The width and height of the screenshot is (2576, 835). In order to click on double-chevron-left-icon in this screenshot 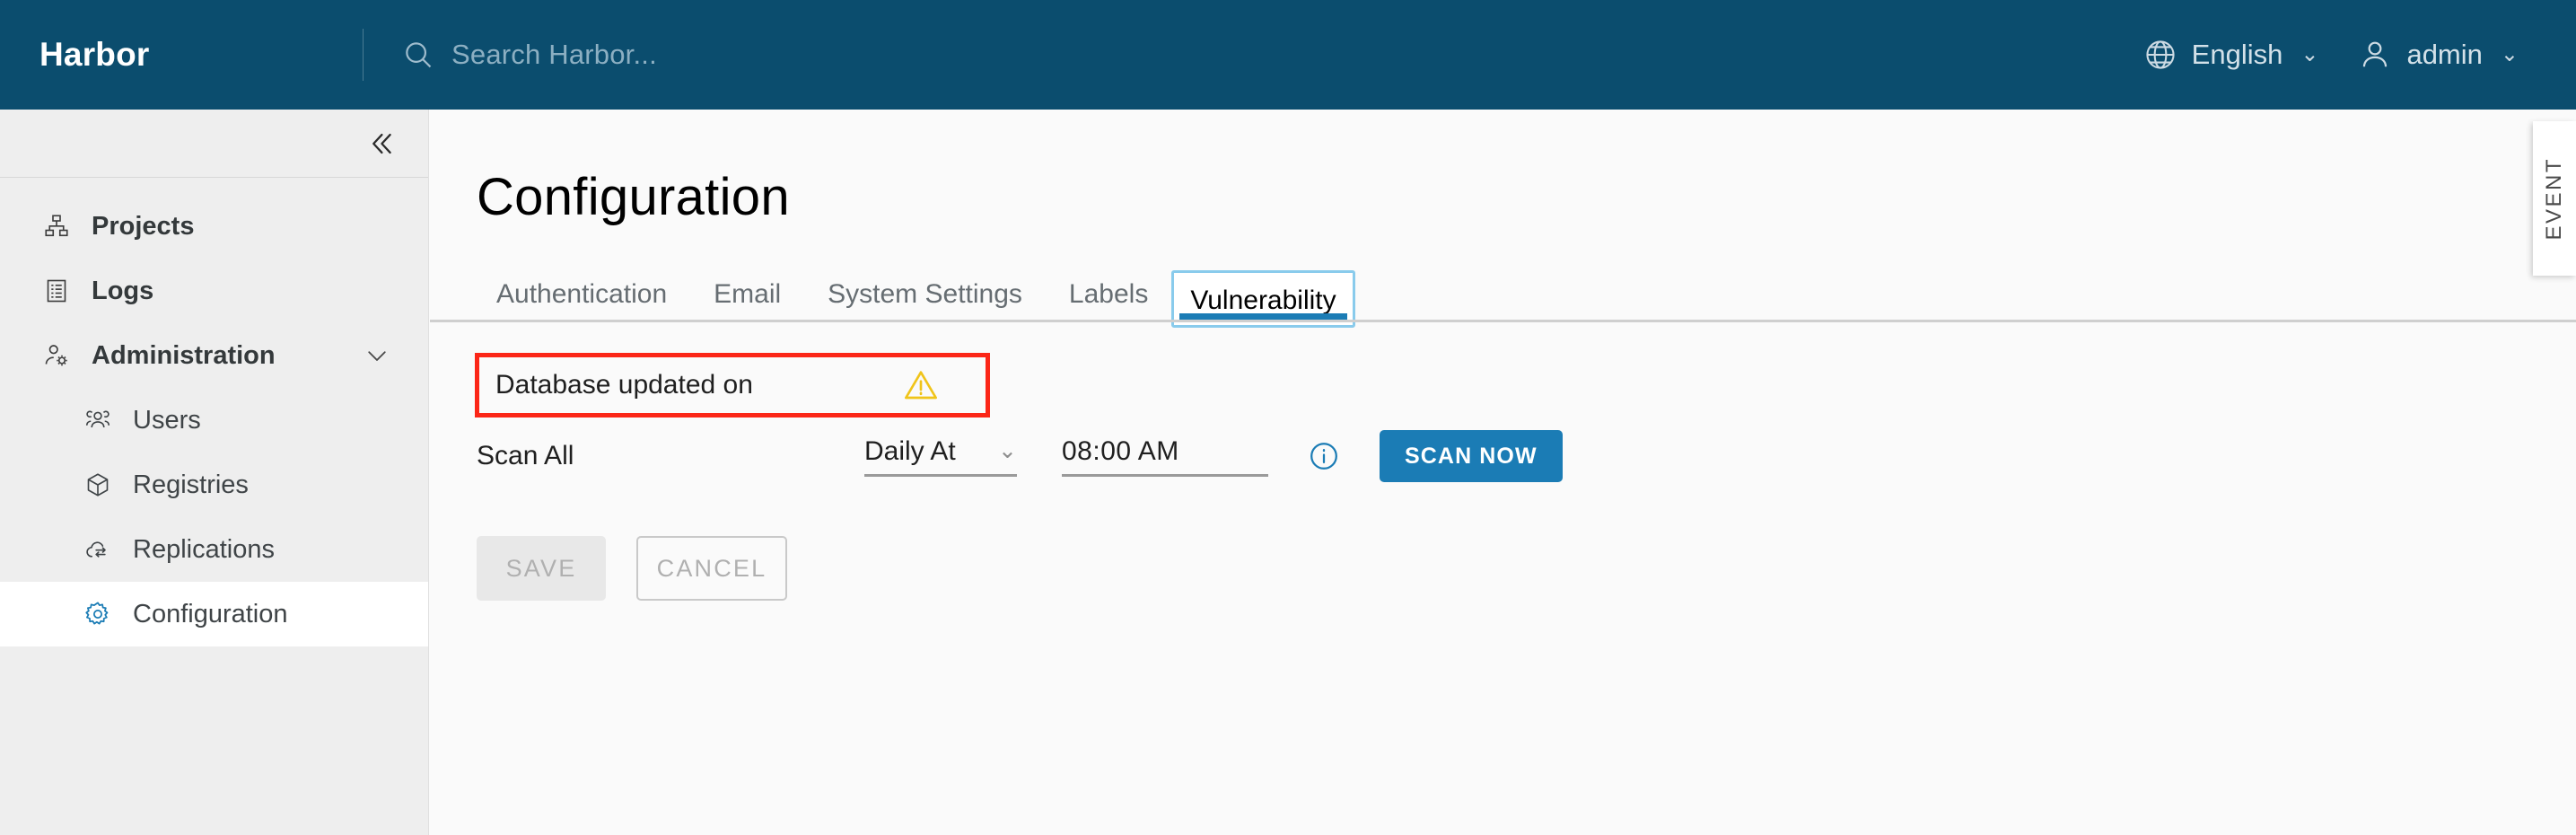, I will do `click(380, 143)`.